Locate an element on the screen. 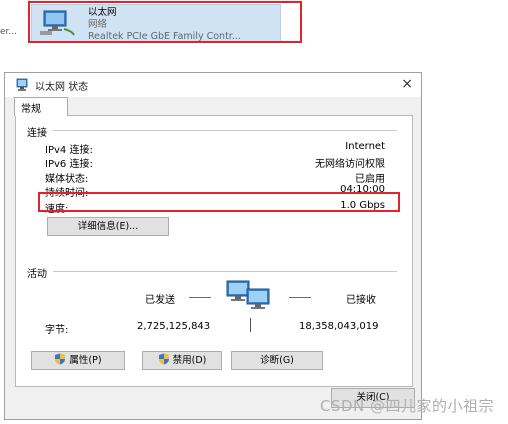 This screenshot has height=424, width=508. highlight-box-speed is located at coordinates (219, 202).